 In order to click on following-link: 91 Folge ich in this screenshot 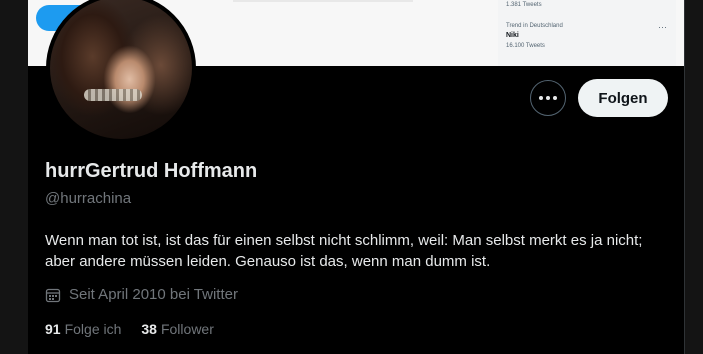, I will do `click(83, 329)`.